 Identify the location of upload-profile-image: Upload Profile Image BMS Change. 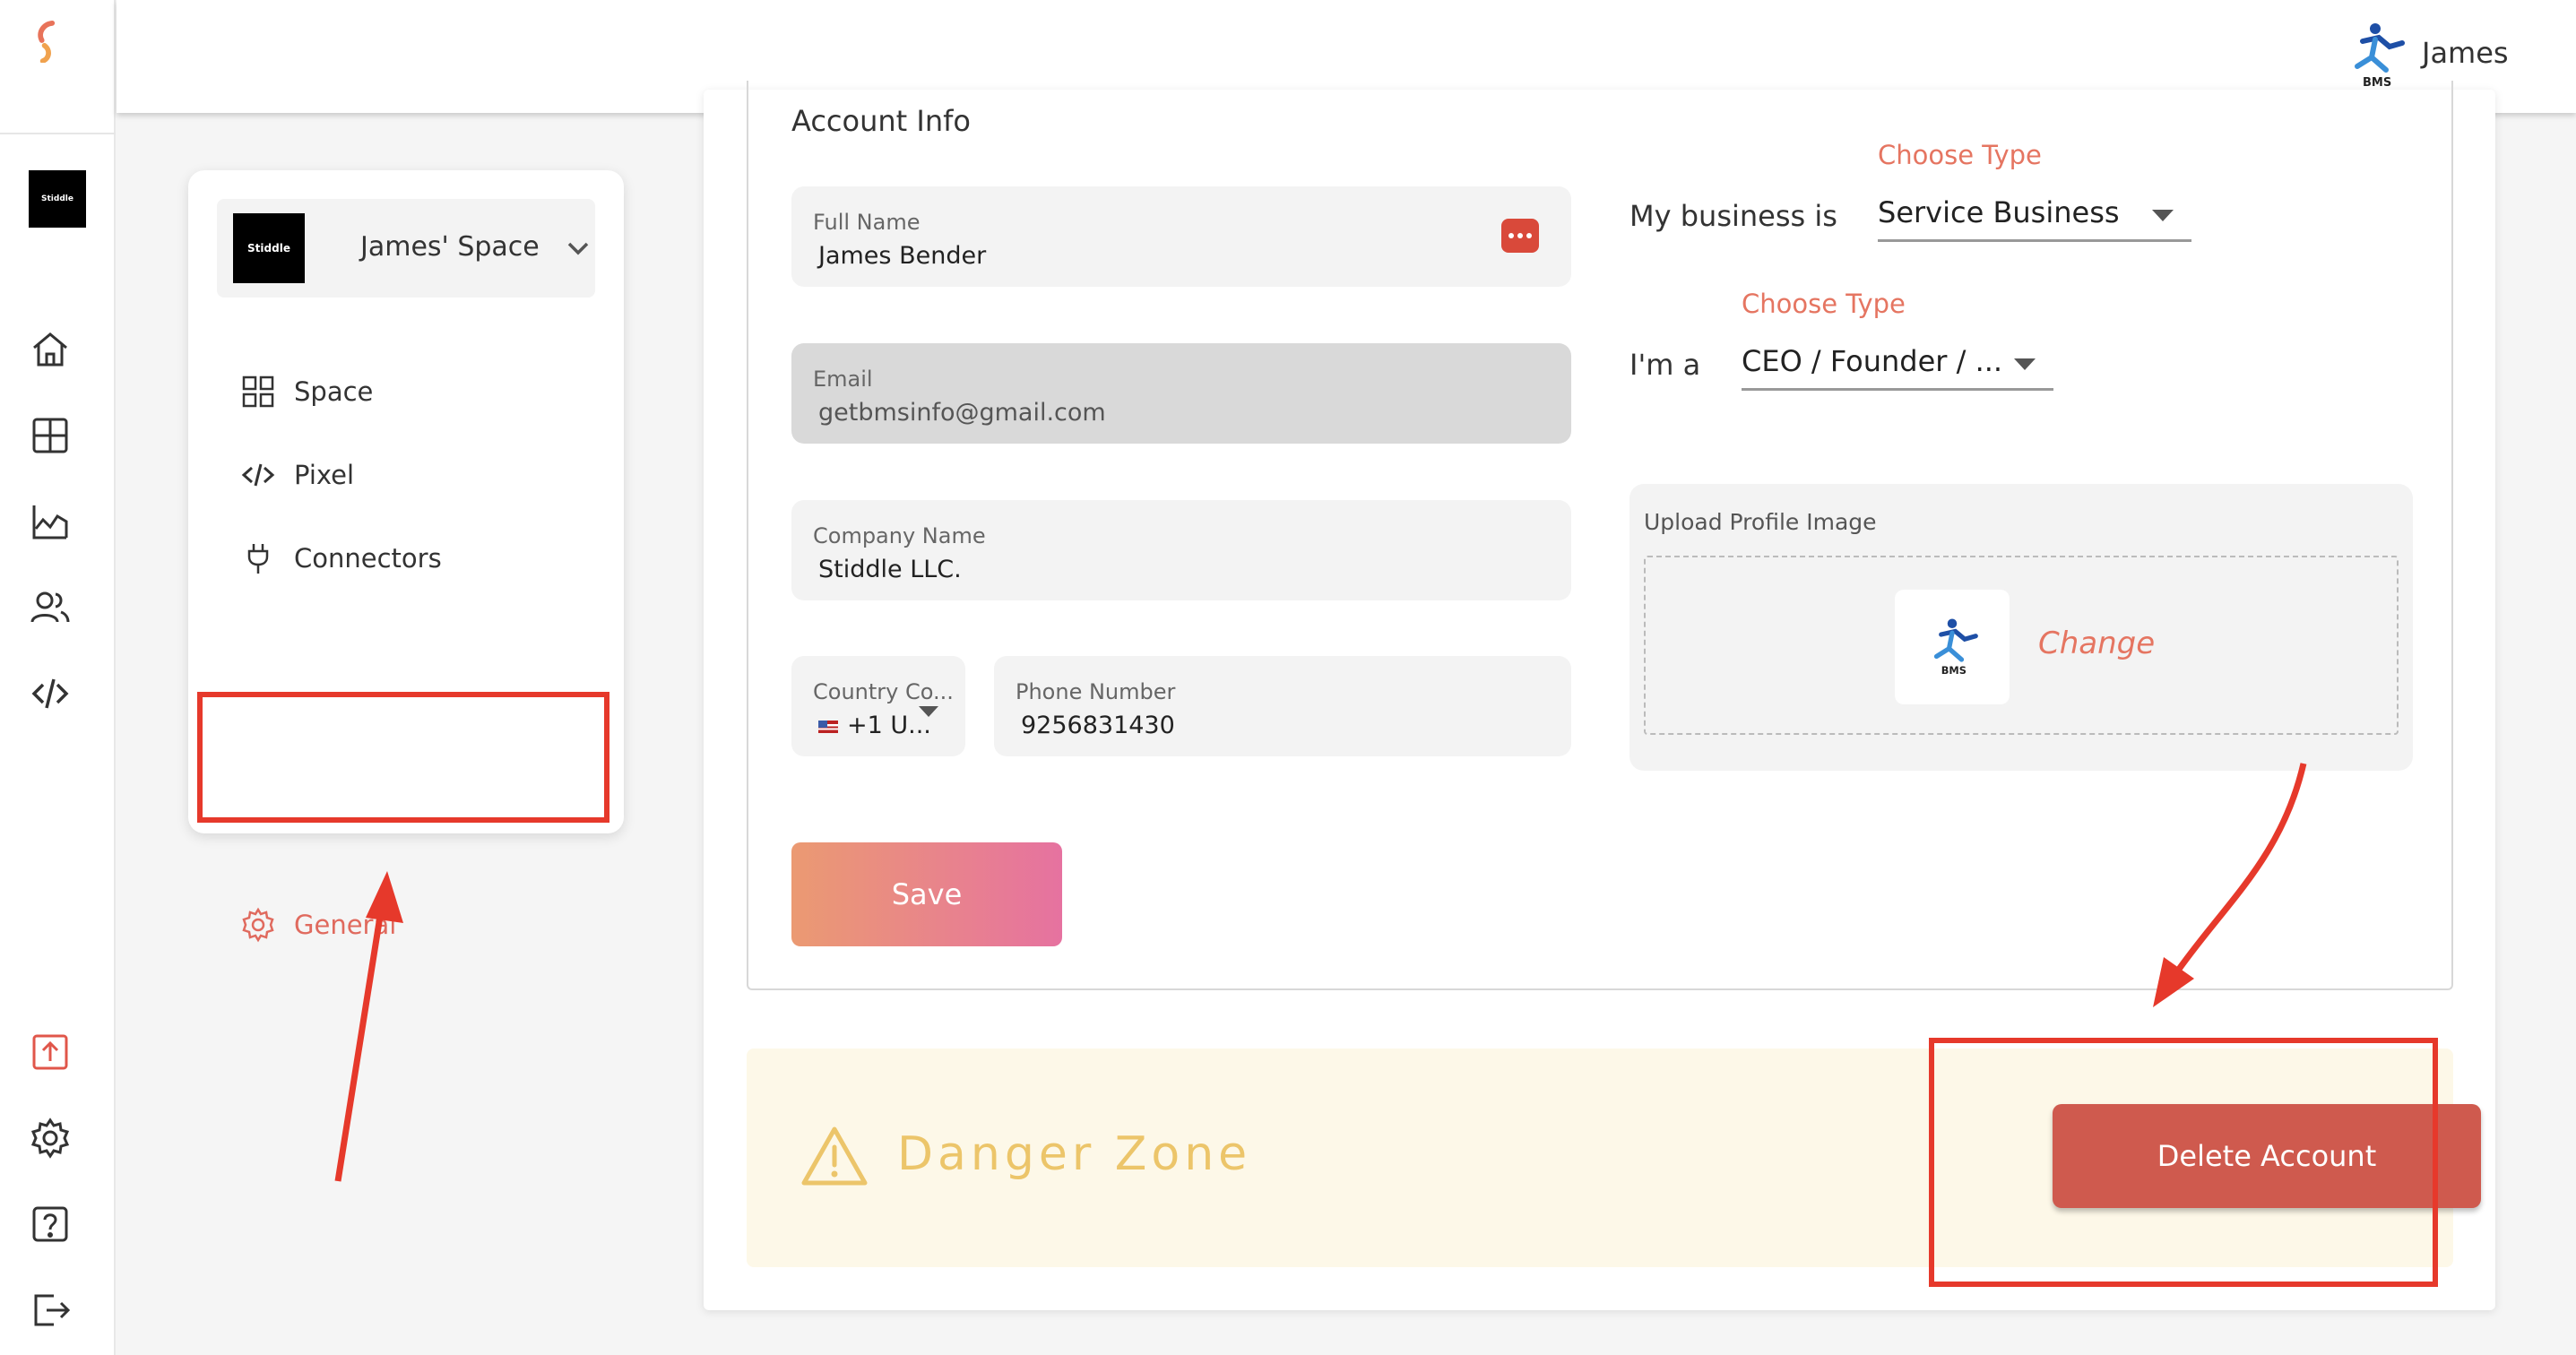
(2021, 627).